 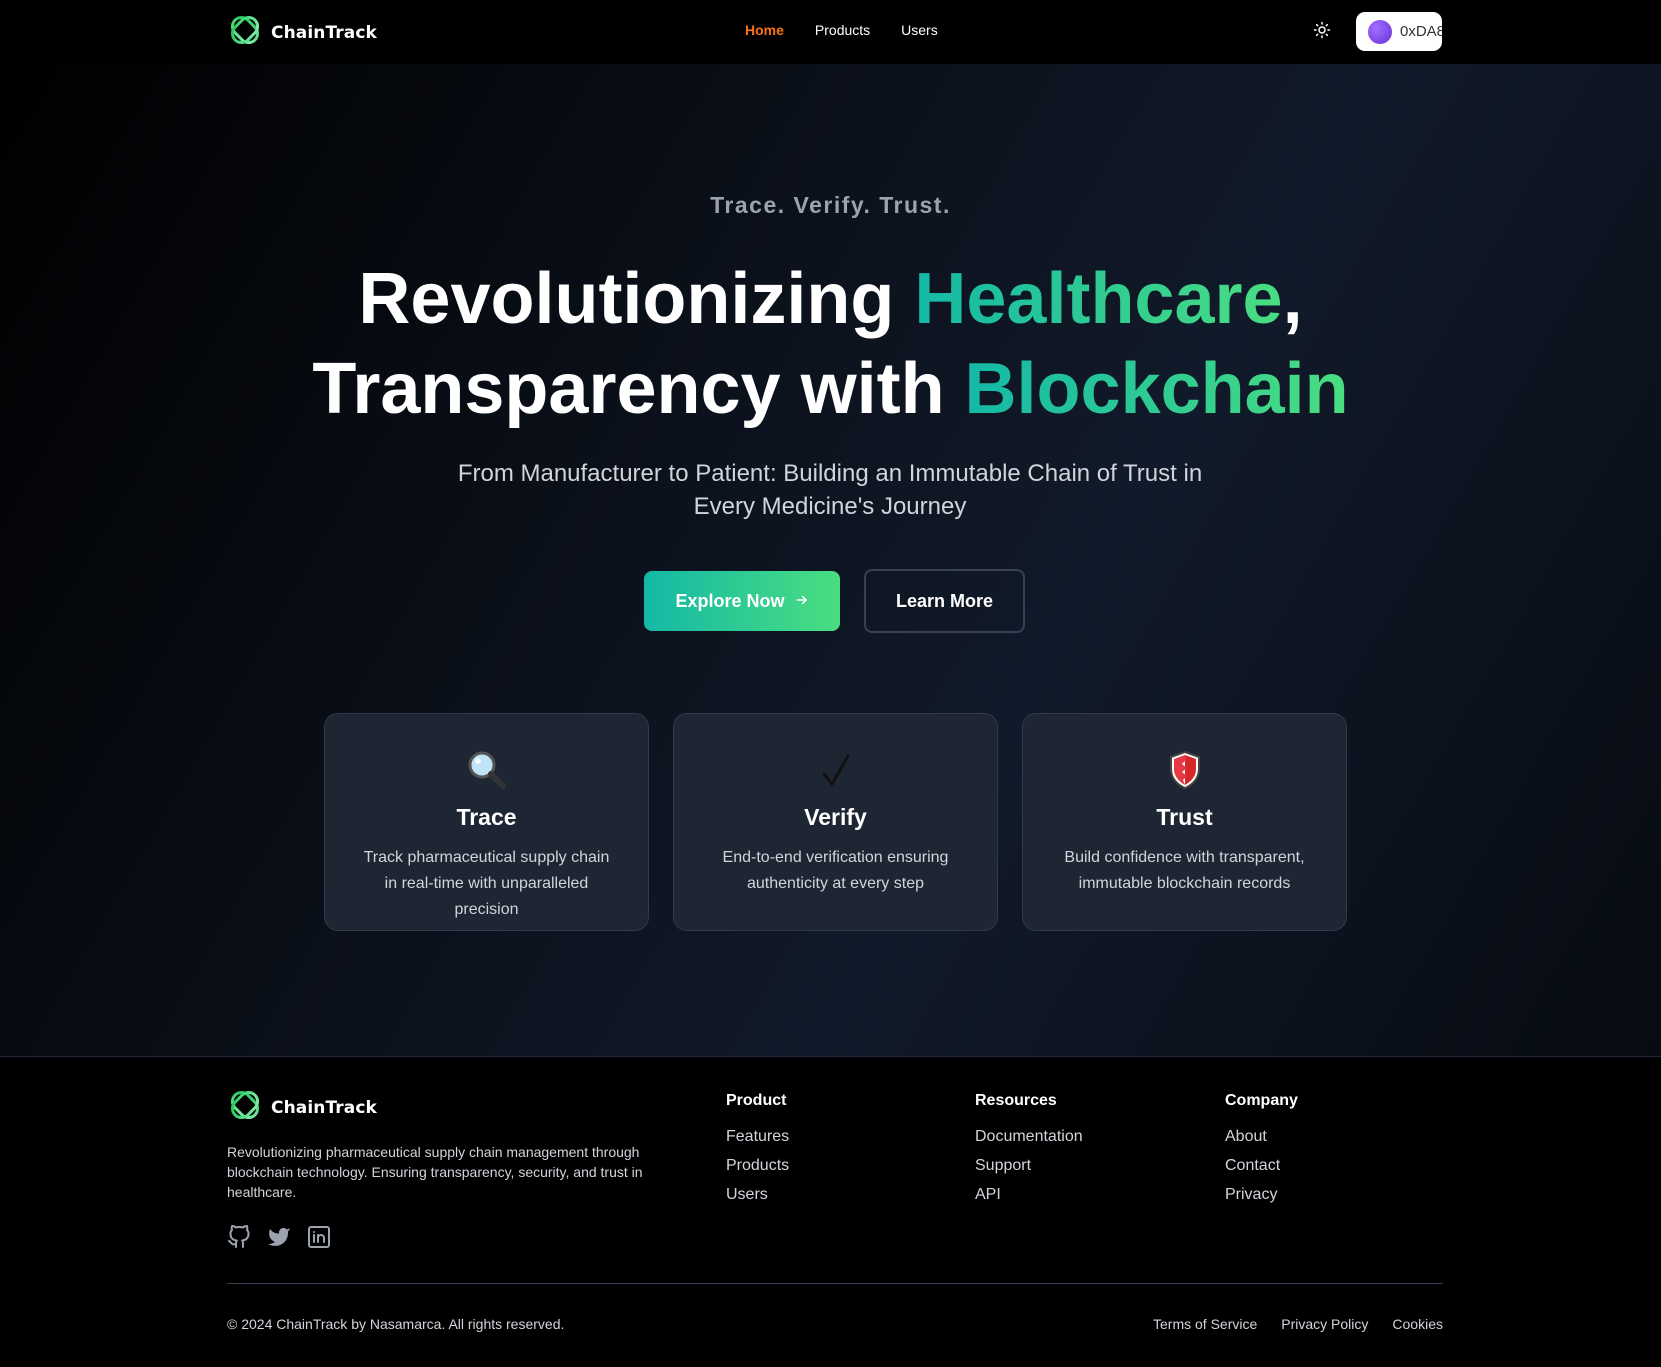 What do you see at coordinates (486, 770) in the screenshot?
I see `magnifying-glass-icon` at bounding box center [486, 770].